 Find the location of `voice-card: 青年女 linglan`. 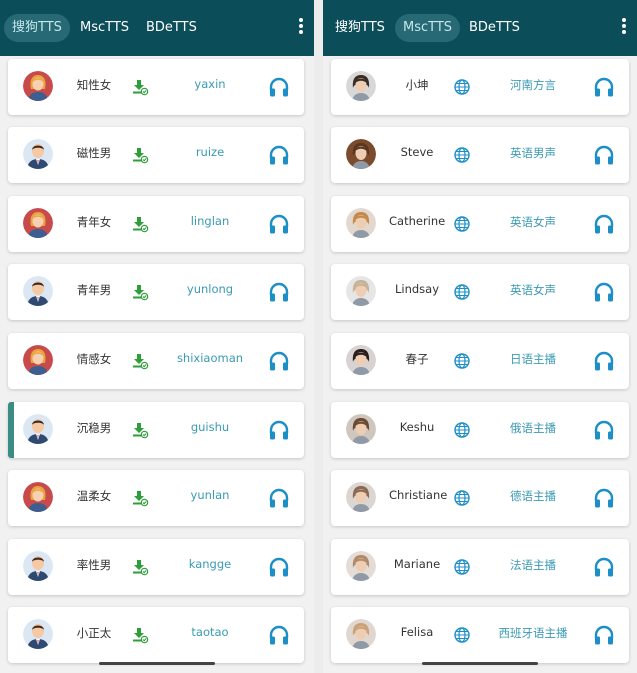

voice-card: 青年女 linglan is located at coordinates (156, 224).